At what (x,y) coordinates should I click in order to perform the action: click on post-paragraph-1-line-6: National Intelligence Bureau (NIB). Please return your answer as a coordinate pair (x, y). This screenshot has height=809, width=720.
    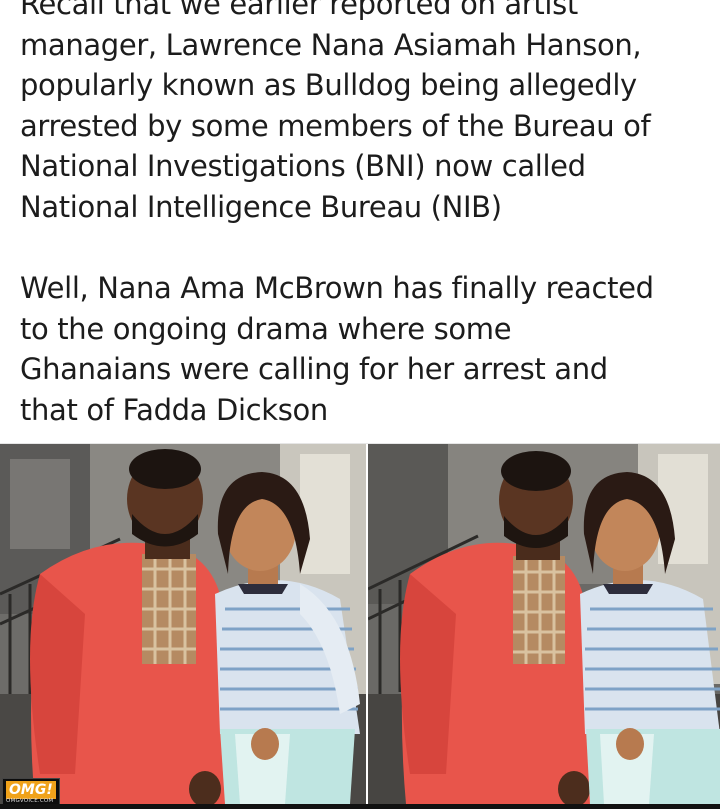
    Looking at the image, I should click on (261, 206).